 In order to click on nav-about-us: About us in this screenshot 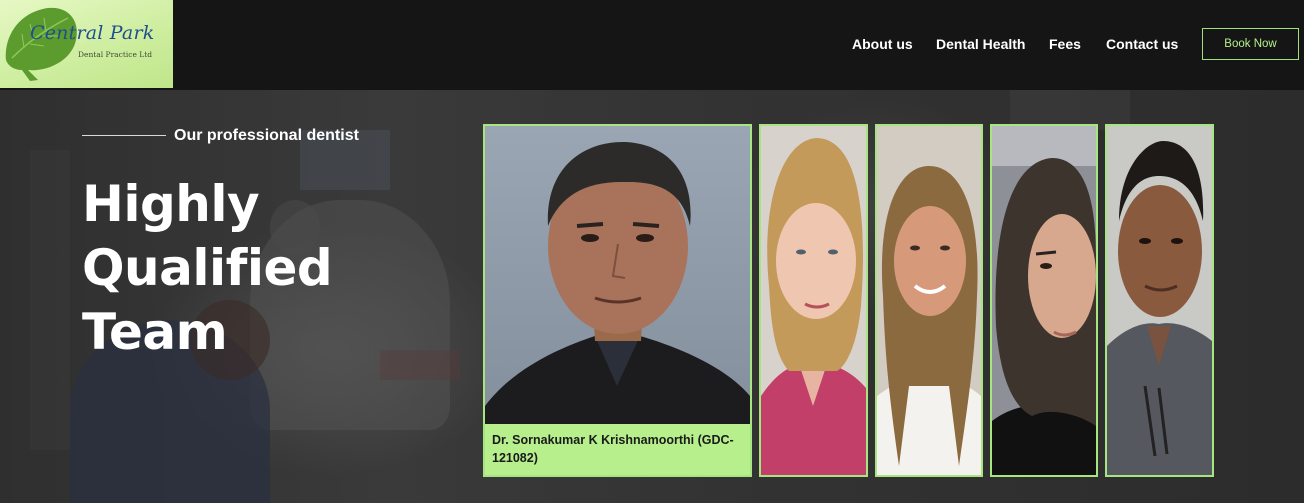, I will do `click(882, 44)`.